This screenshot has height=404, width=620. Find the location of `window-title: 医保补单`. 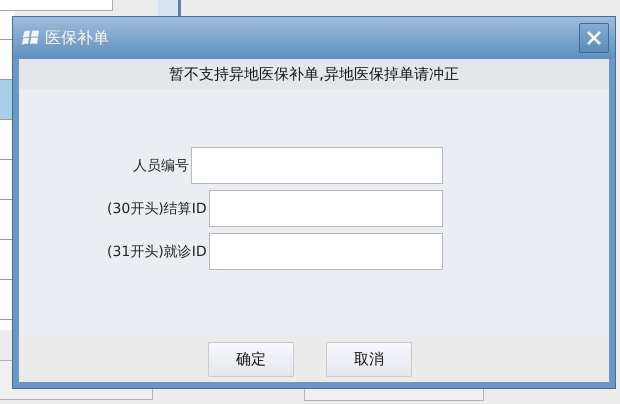

window-title: 医保补单 is located at coordinates (77, 38).